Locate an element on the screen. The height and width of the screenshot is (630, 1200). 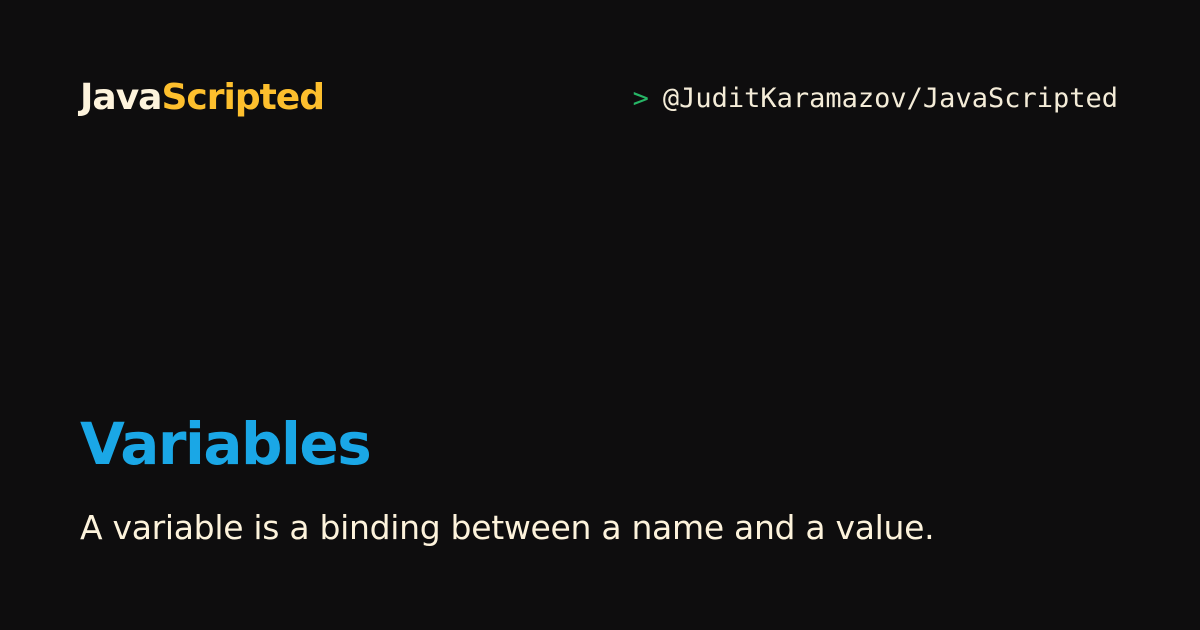
repo-handle-text: @JuditKaramazov/JavaScripted is located at coordinates (890, 98).